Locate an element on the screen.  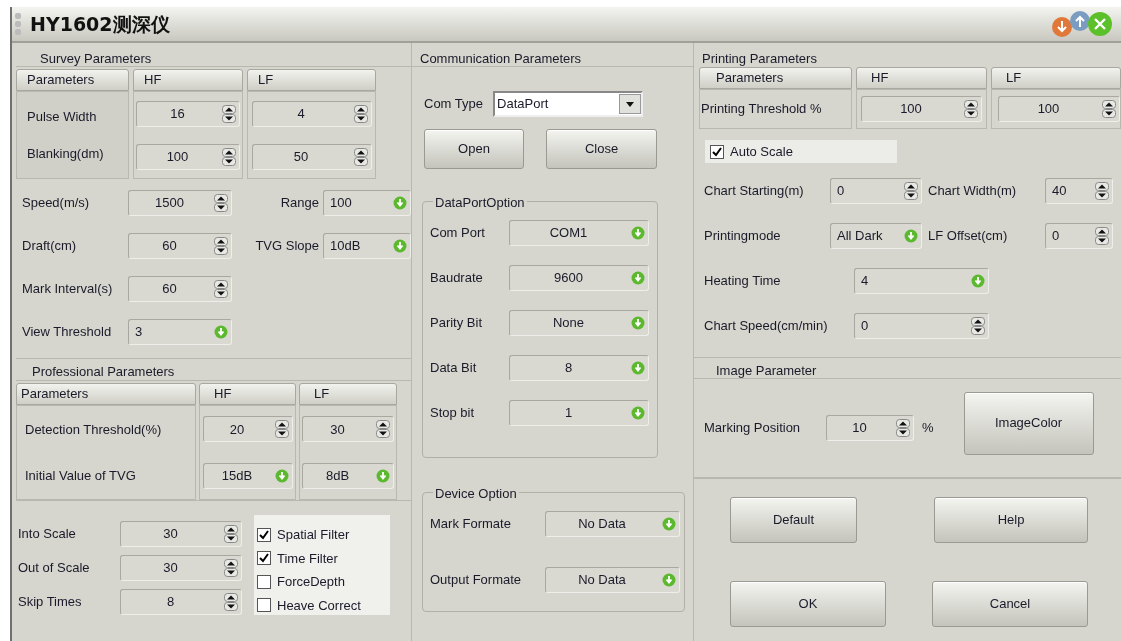
field-label: Pulse Width is located at coordinates (62, 116).